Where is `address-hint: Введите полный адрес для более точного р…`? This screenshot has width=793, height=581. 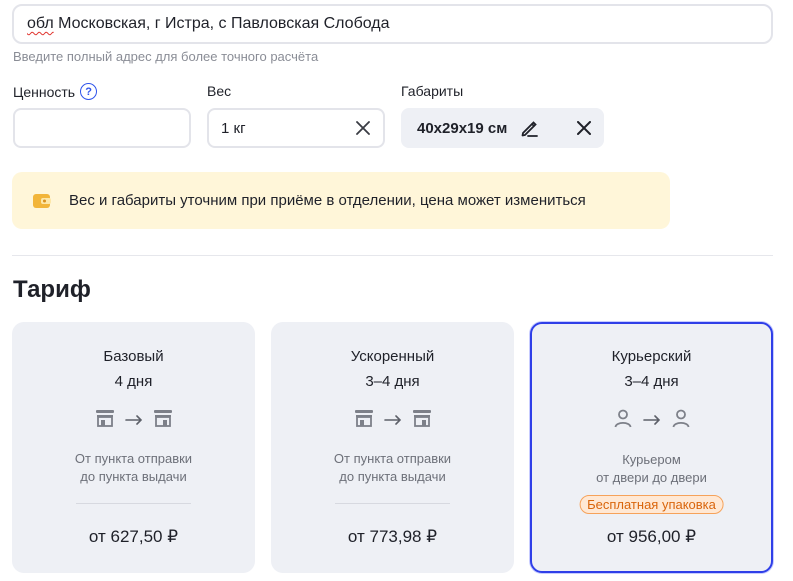
address-hint: Введите полный адрес для более точного р… is located at coordinates (166, 56).